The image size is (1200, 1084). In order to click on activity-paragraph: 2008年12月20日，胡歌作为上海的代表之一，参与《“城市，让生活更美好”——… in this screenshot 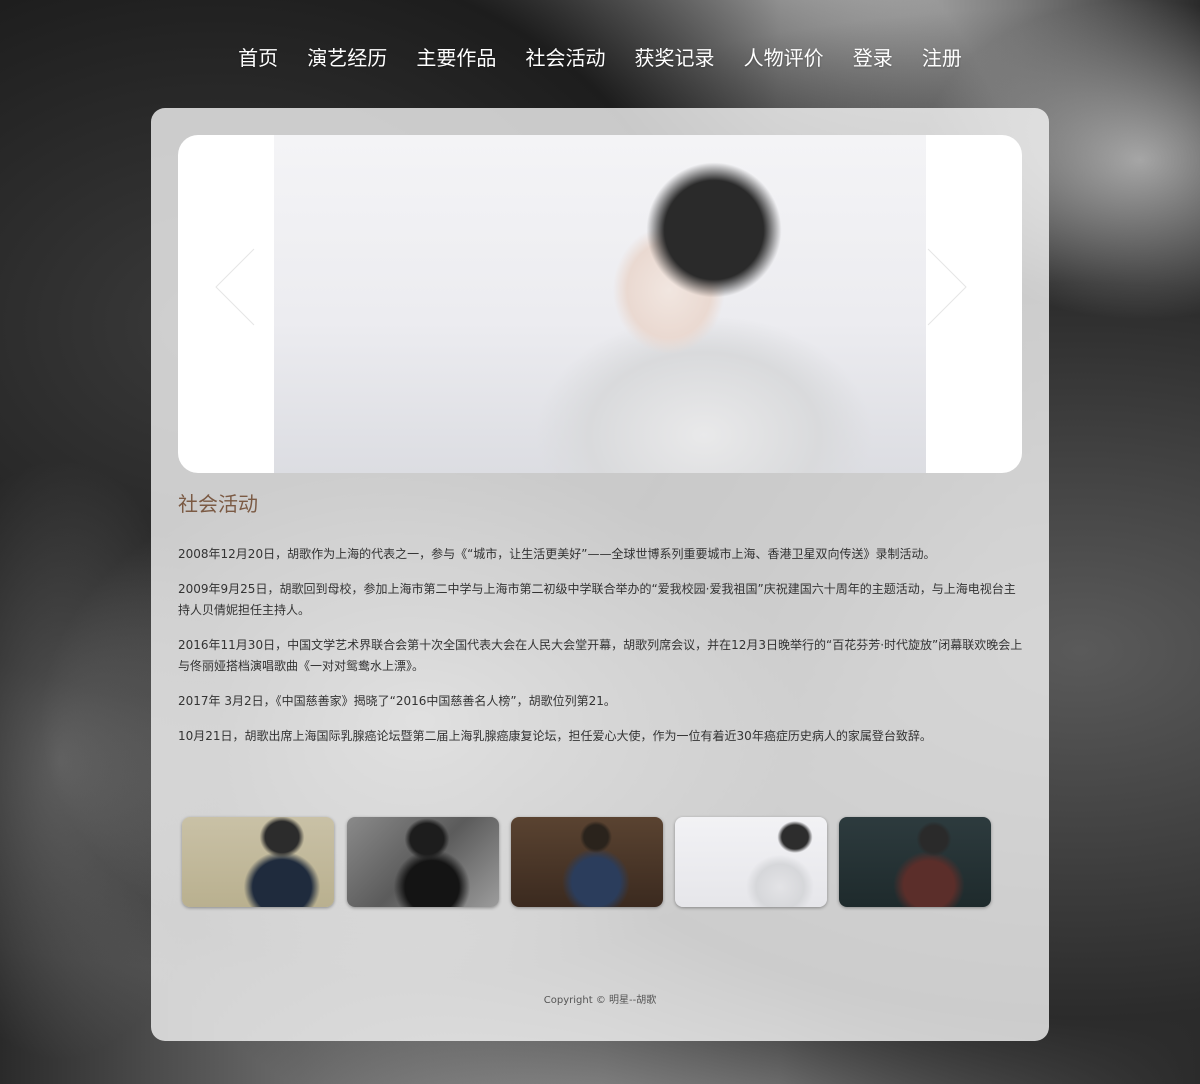, I will do `click(557, 554)`.